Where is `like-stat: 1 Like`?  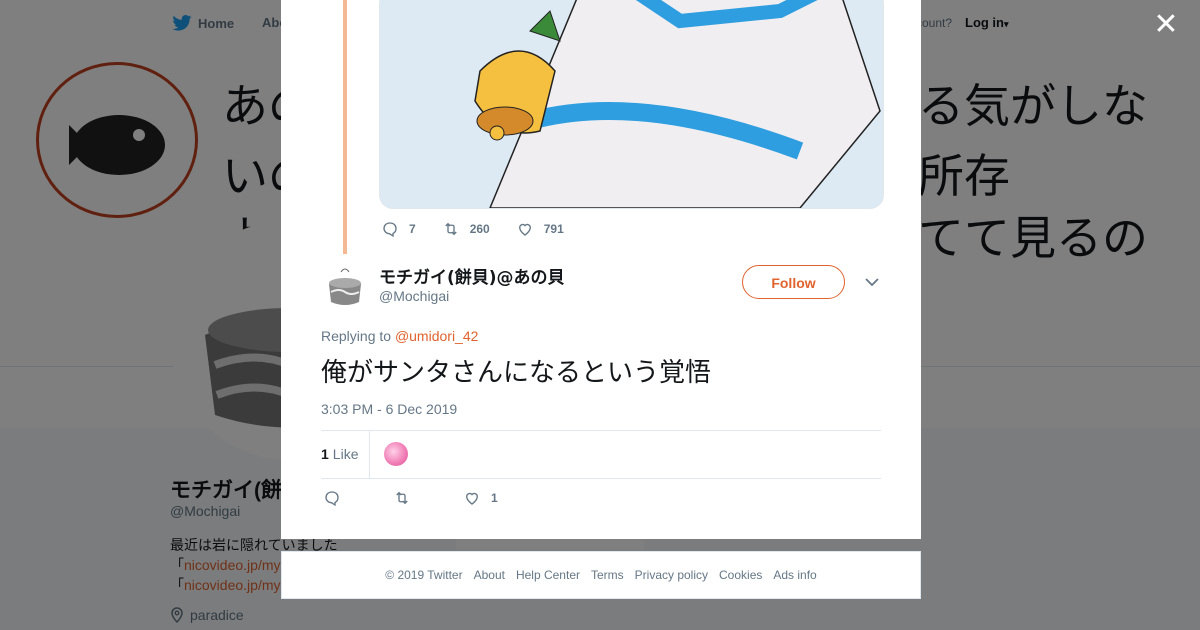
like-stat: 1 Like is located at coordinates (339, 454).